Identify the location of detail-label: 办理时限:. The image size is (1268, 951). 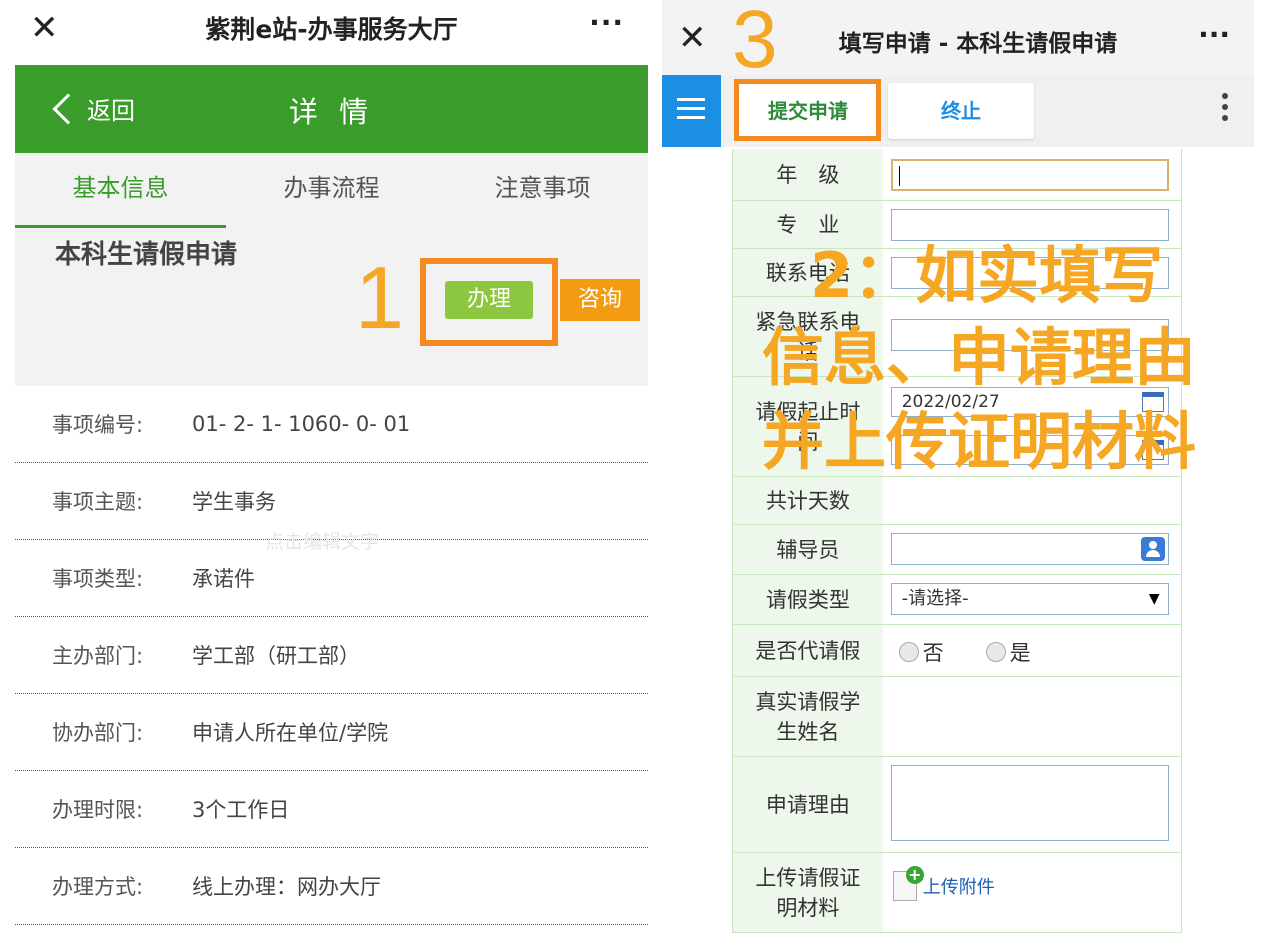
(98, 810).